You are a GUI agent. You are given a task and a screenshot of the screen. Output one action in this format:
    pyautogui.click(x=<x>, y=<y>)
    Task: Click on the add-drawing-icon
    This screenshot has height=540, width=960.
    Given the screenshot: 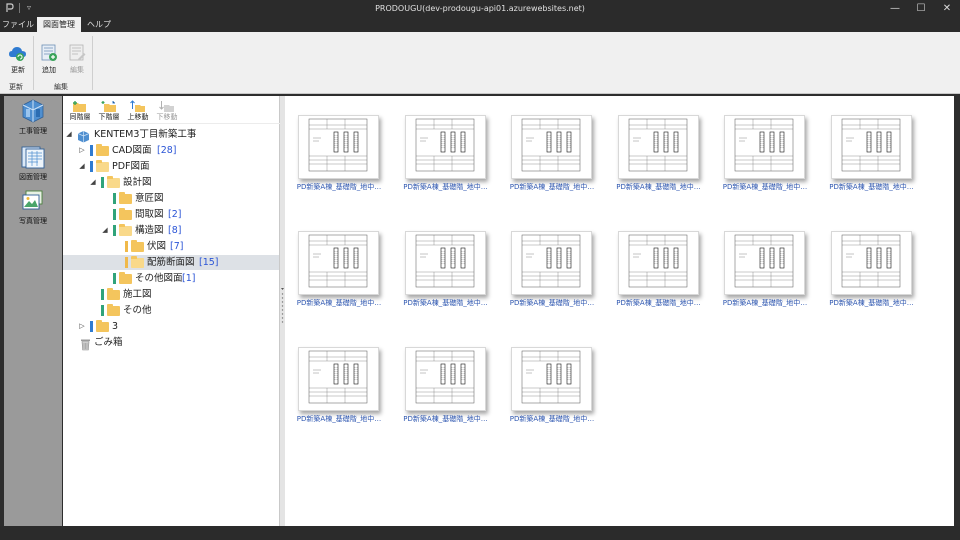 What is the action you would take?
    pyautogui.click(x=49, y=53)
    